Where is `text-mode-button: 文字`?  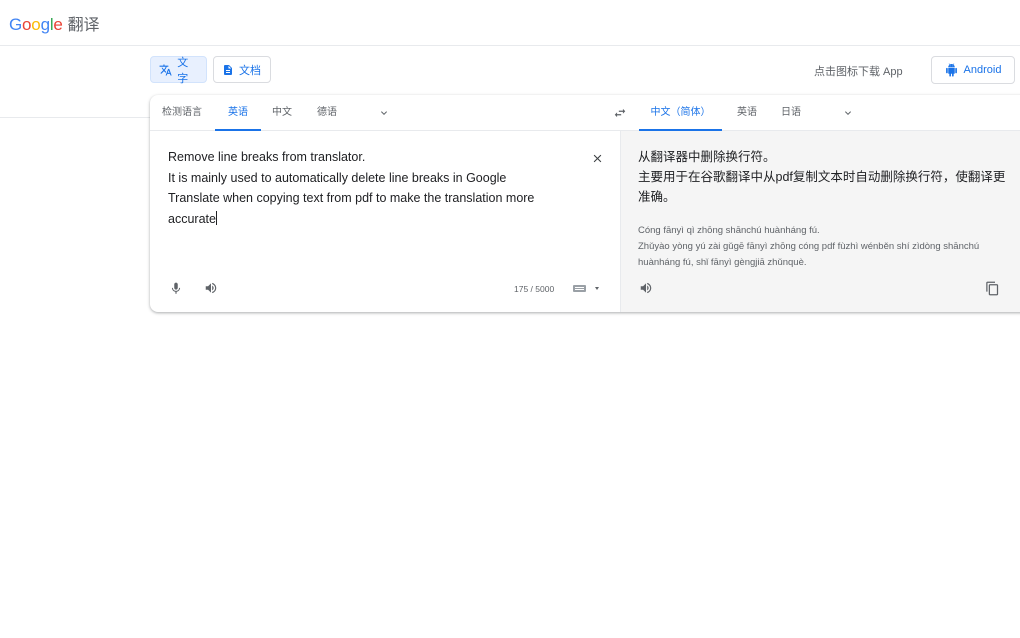 text-mode-button: 文字 is located at coordinates (178, 70).